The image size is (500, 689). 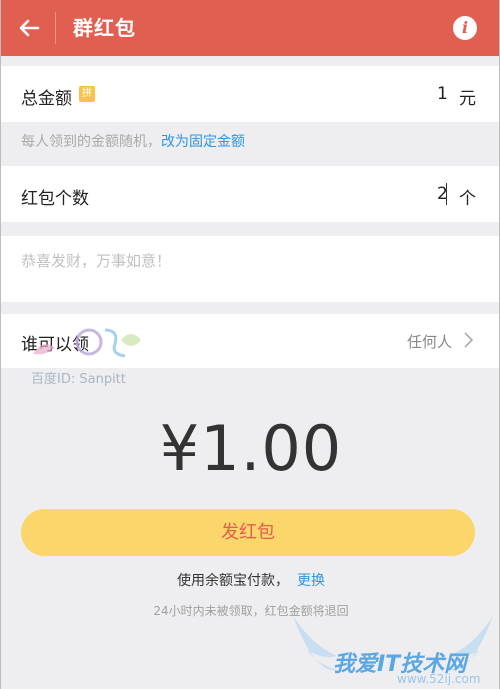 What do you see at coordinates (251, 448) in the screenshot?
I see `amount-display: ¥1.00` at bounding box center [251, 448].